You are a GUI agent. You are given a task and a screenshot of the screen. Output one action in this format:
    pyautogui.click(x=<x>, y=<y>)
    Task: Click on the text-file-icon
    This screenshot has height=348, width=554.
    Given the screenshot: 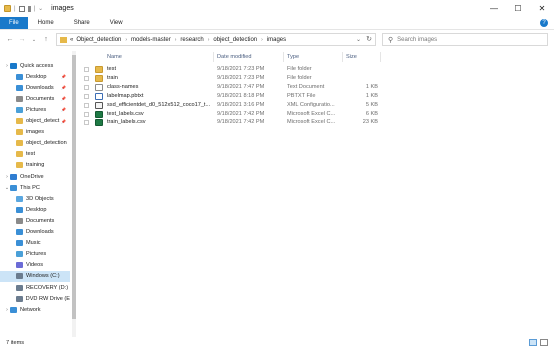 What is the action you would take?
    pyautogui.click(x=99, y=87)
    